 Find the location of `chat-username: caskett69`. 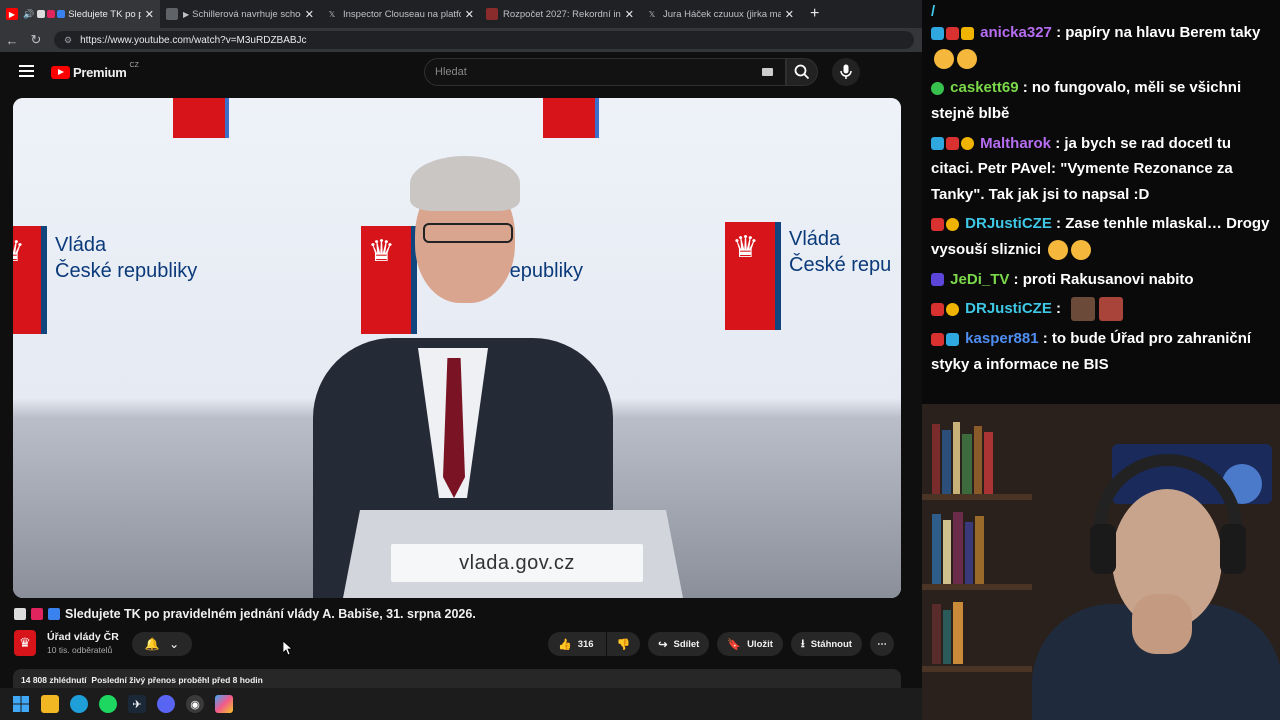

chat-username: caskett69 is located at coordinates (984, 87).